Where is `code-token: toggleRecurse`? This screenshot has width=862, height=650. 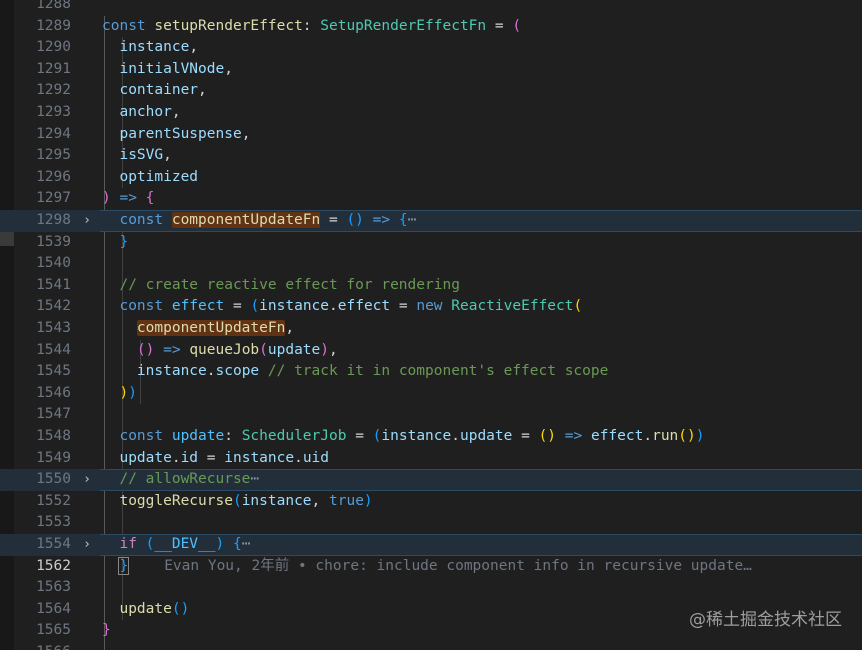 code-token: toggleRecurse is located at coordinates (167, 500).